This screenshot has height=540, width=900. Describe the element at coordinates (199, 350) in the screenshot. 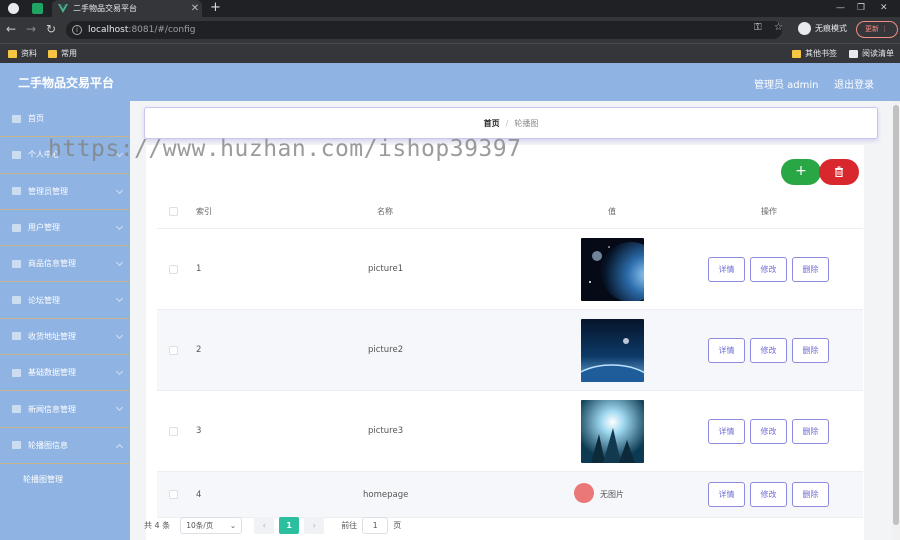

I see `row-index: 2` at that location.